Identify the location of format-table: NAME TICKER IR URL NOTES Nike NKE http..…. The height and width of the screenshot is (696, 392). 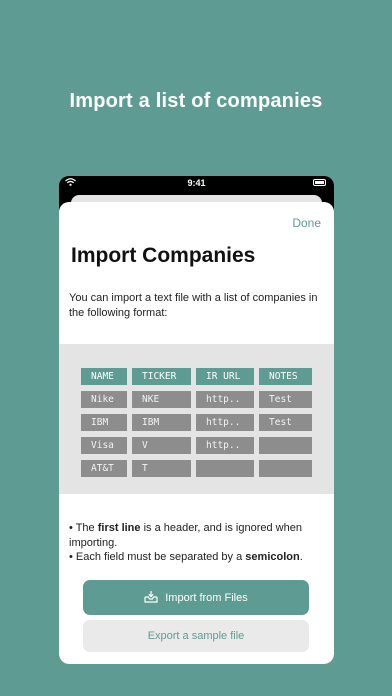
(196, 422).